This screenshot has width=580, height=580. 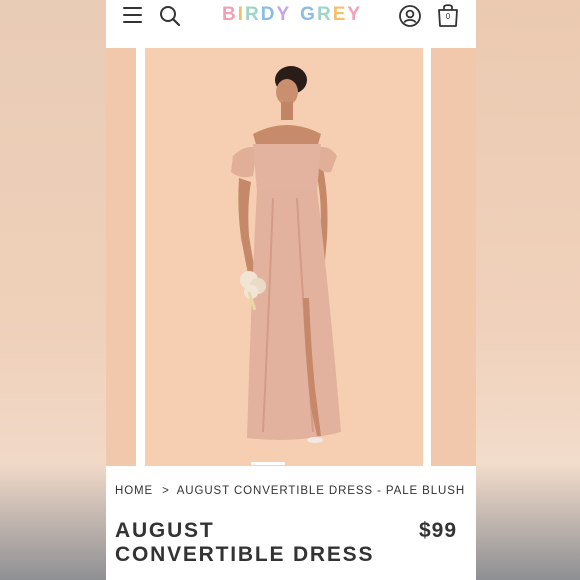 I want to click on breadcrumb-home-link: HOME, so click(x=134, y=491).